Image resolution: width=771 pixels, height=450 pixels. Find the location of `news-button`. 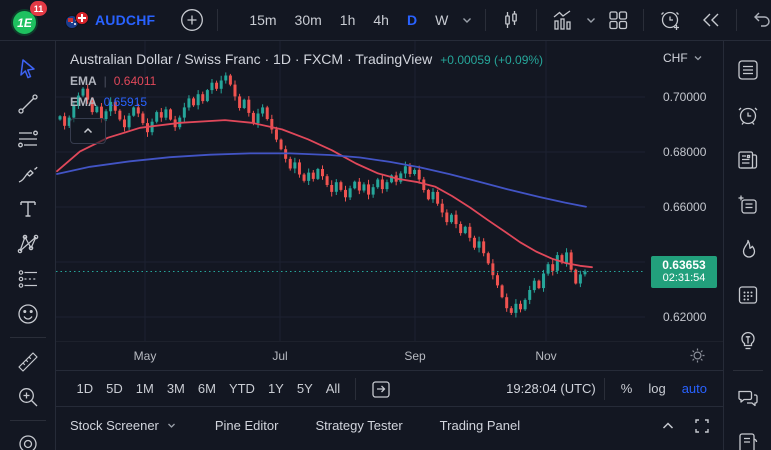

news-button is located at coordinates (748, 160).